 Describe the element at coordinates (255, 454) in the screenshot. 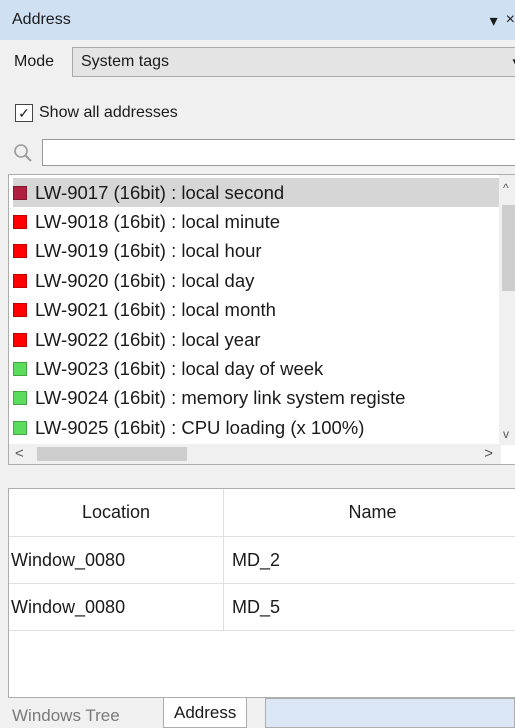

I see `horizontal-scrollbar: < >` at that location.